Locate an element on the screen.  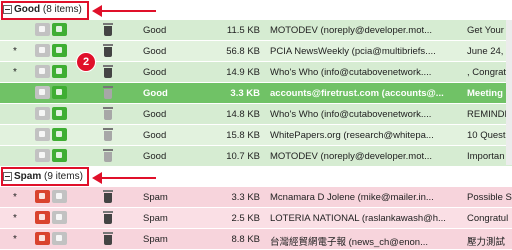
size-cell: 56.8 KB is located at coordinates (243, 51).